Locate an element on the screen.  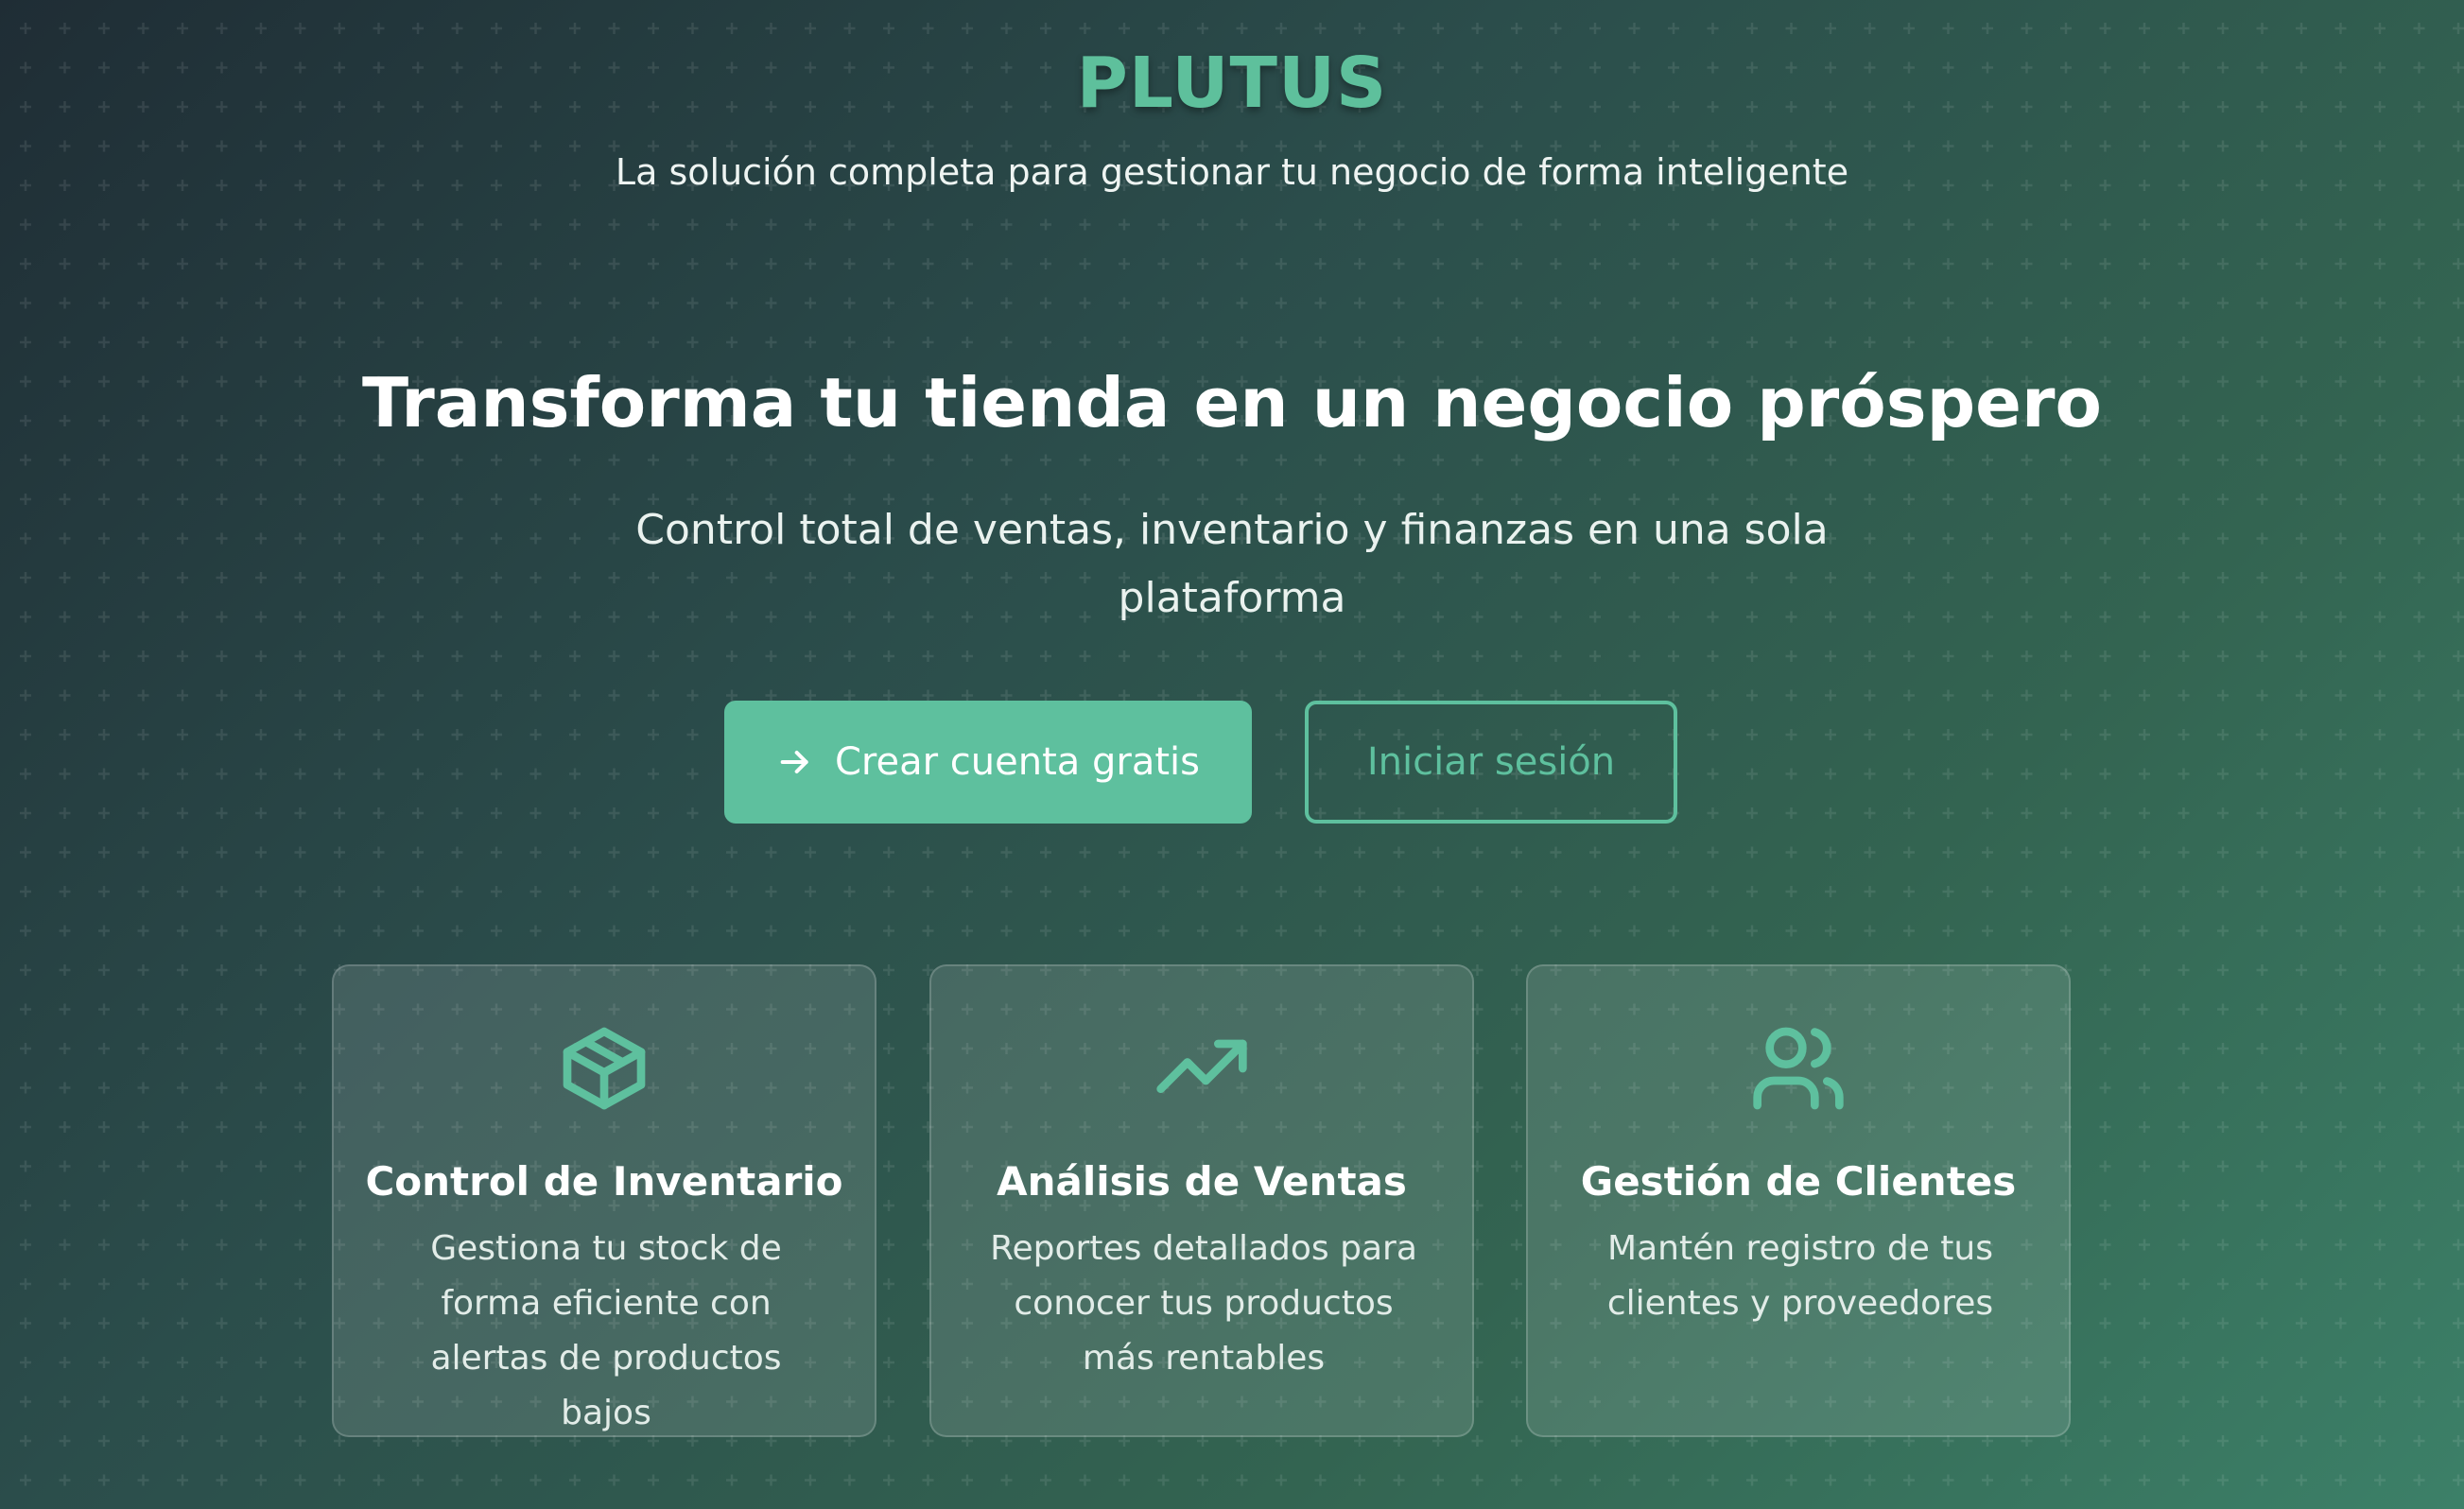
login-label: Iniciar sesión is located at coordinates (1491, 762).